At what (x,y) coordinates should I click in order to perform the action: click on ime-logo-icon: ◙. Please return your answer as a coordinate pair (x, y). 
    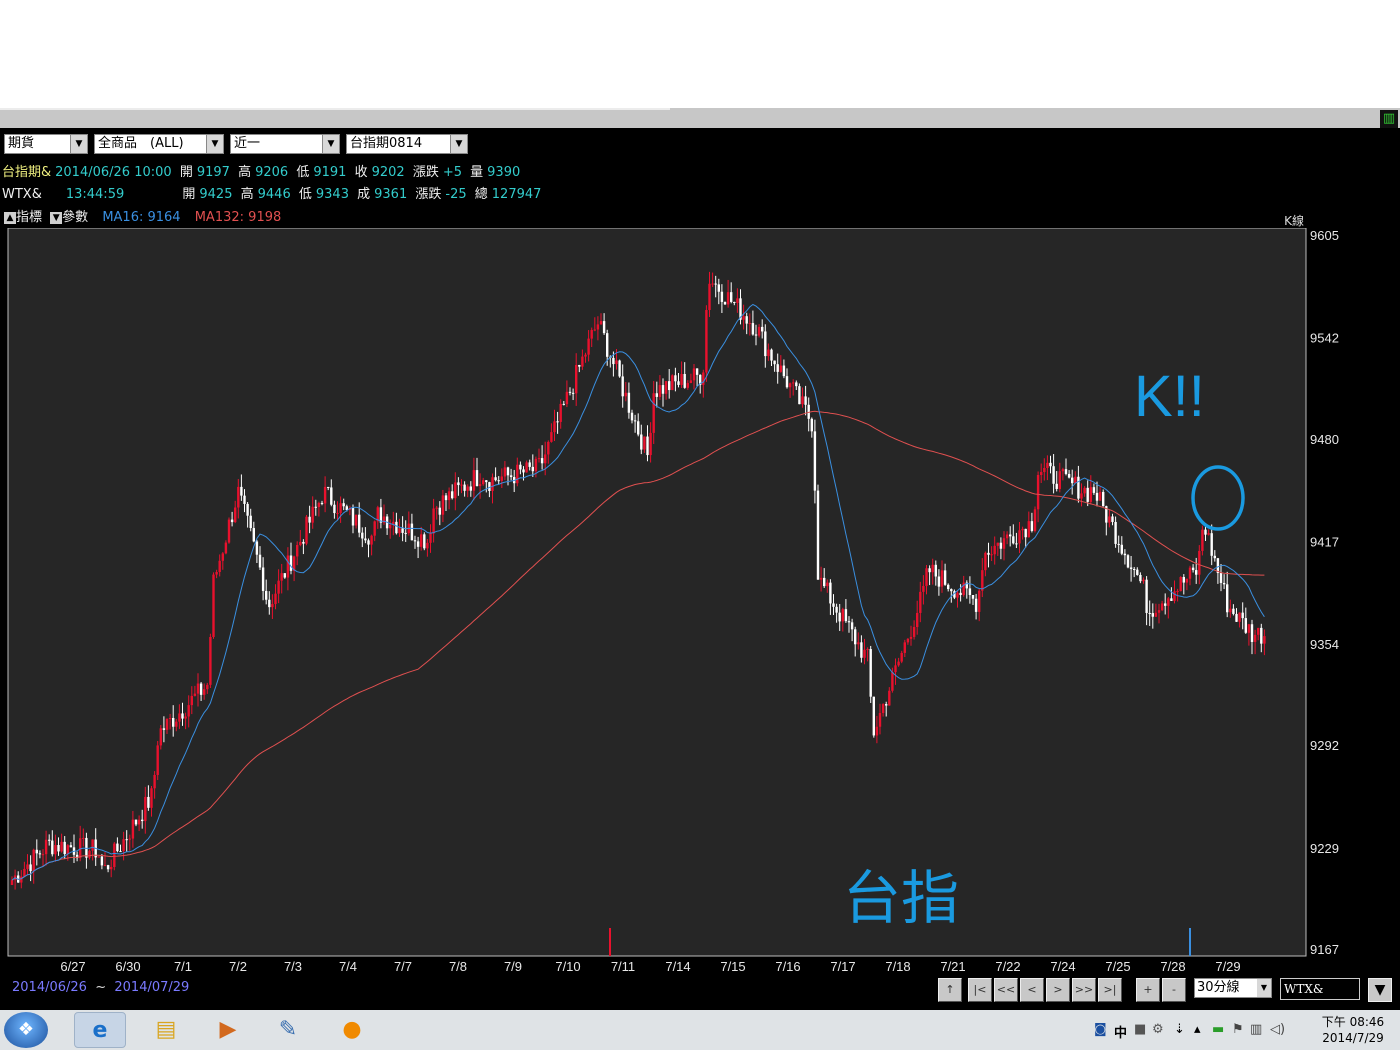
    Looking at the image, I should click on (1100, 1029).